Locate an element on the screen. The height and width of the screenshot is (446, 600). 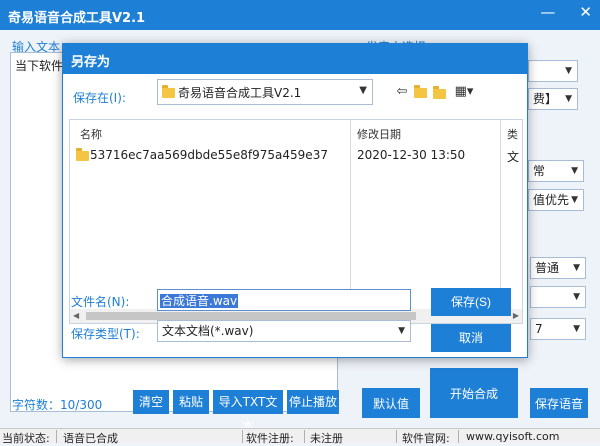
up-folder-icon is located at coordinates (421, 92).